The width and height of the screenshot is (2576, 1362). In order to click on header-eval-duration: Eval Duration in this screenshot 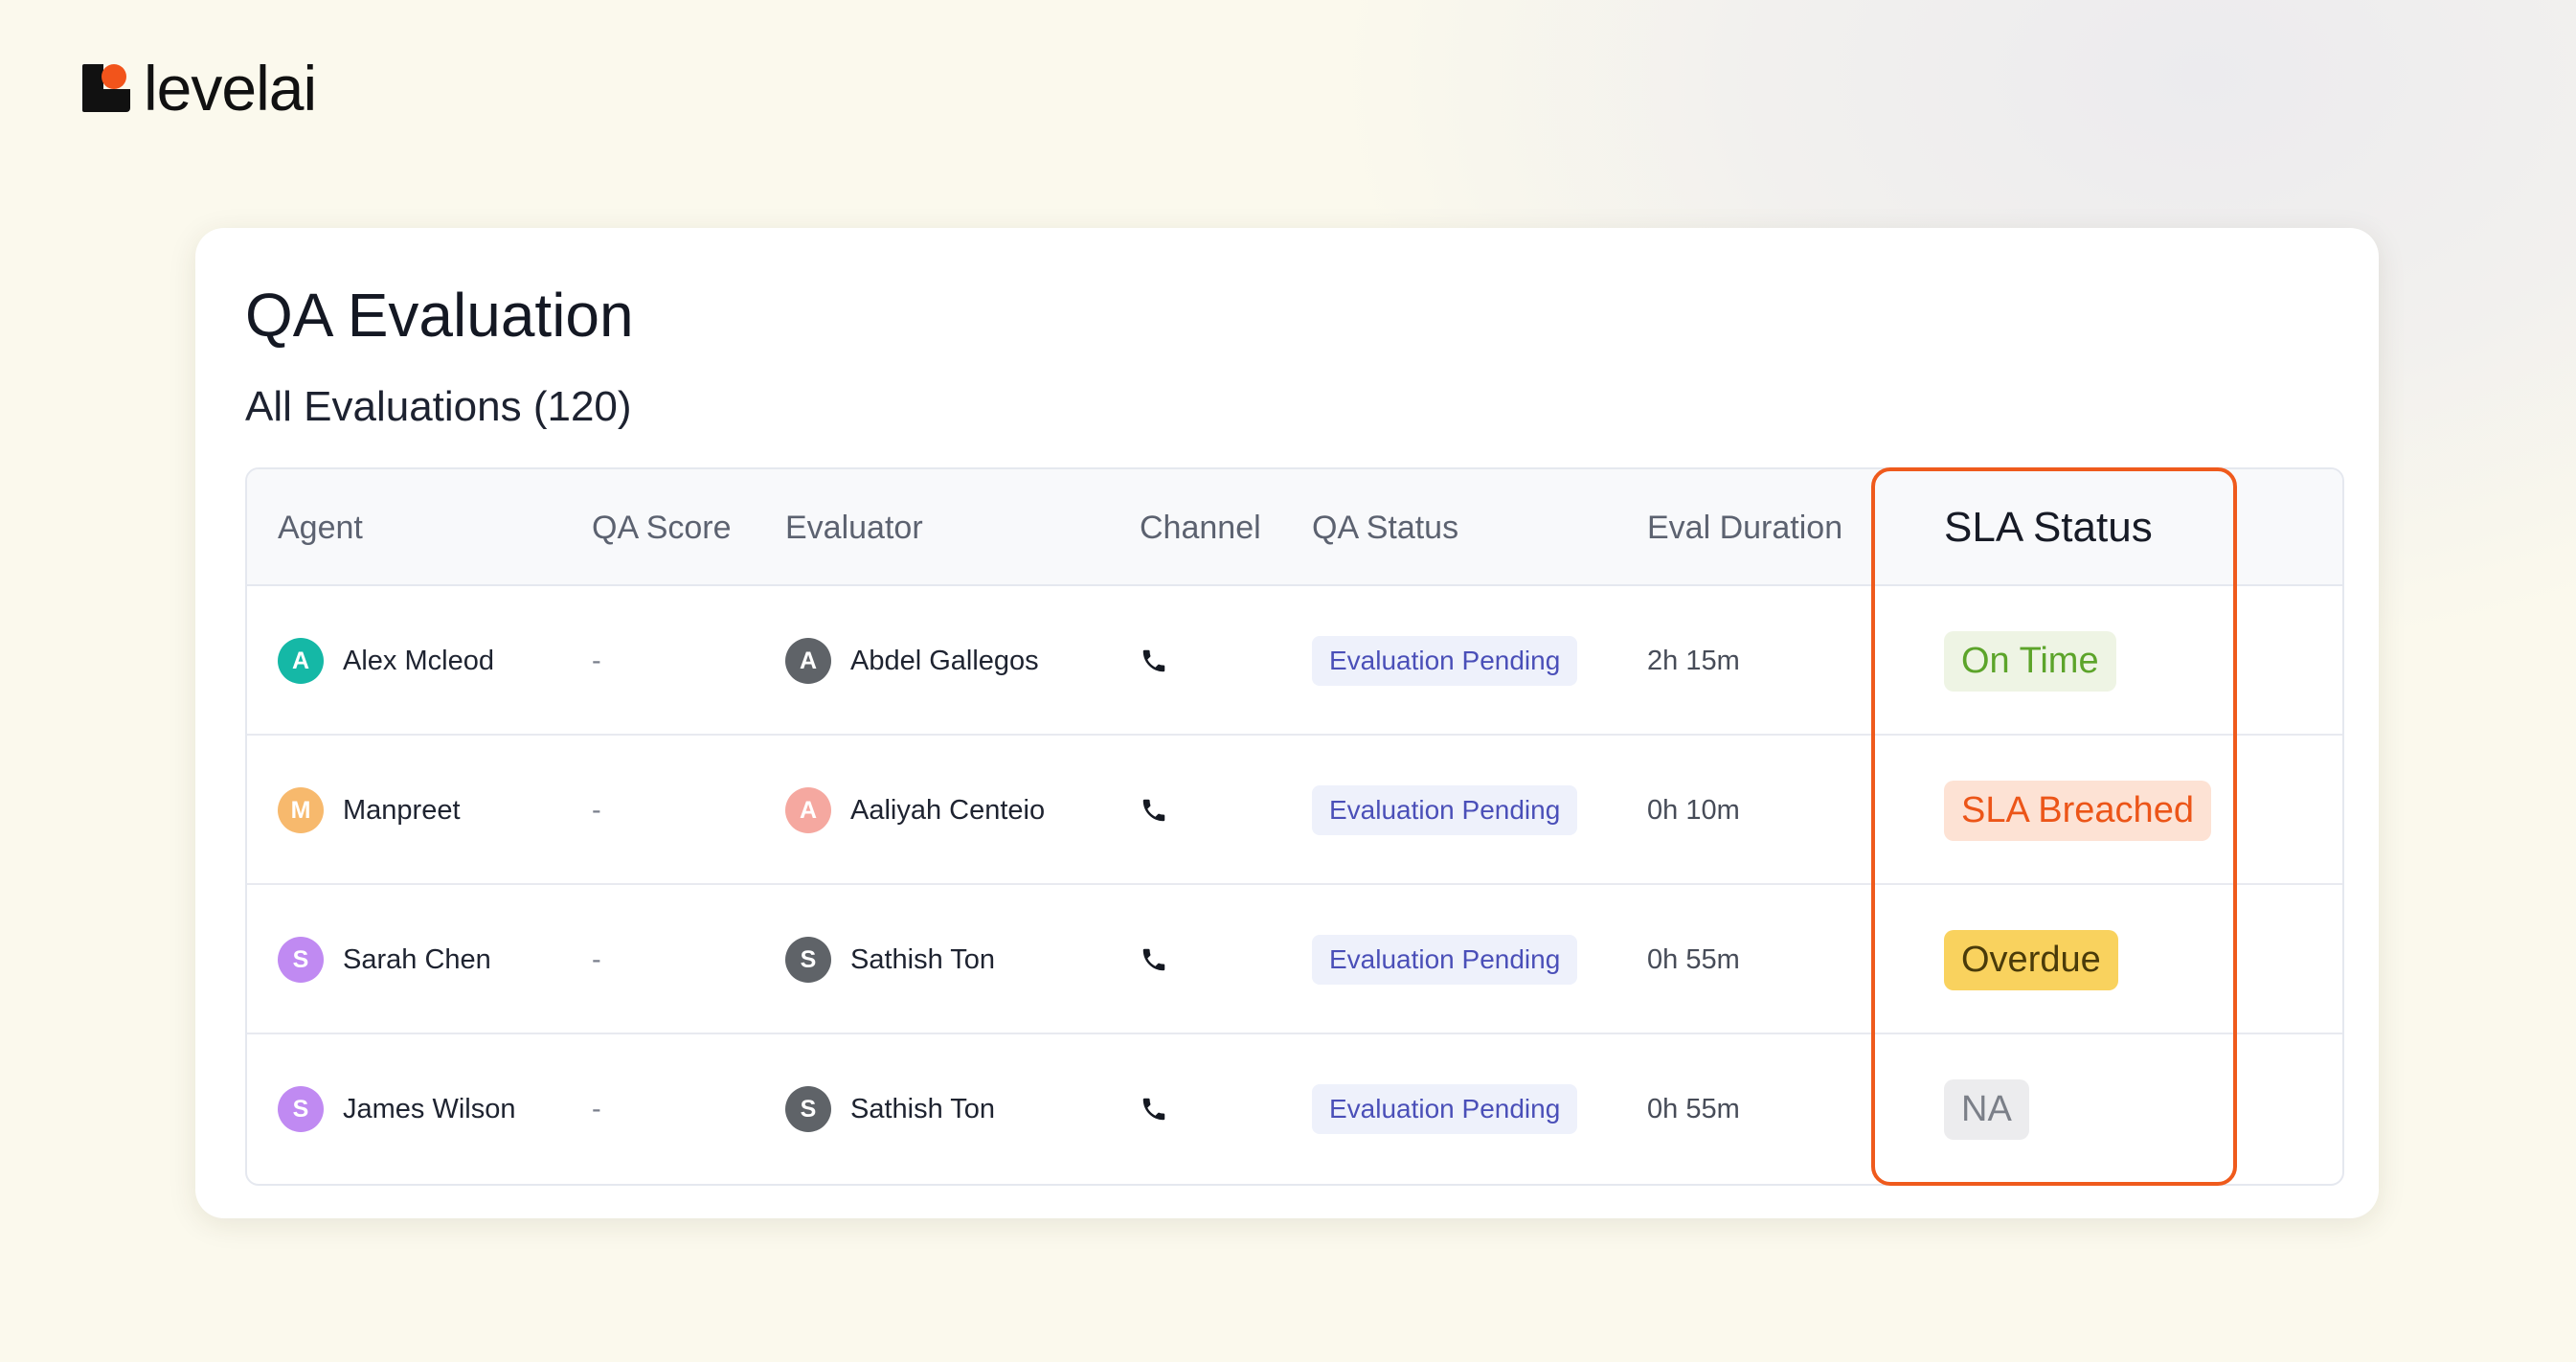, I will do `click(1744, 527)`.